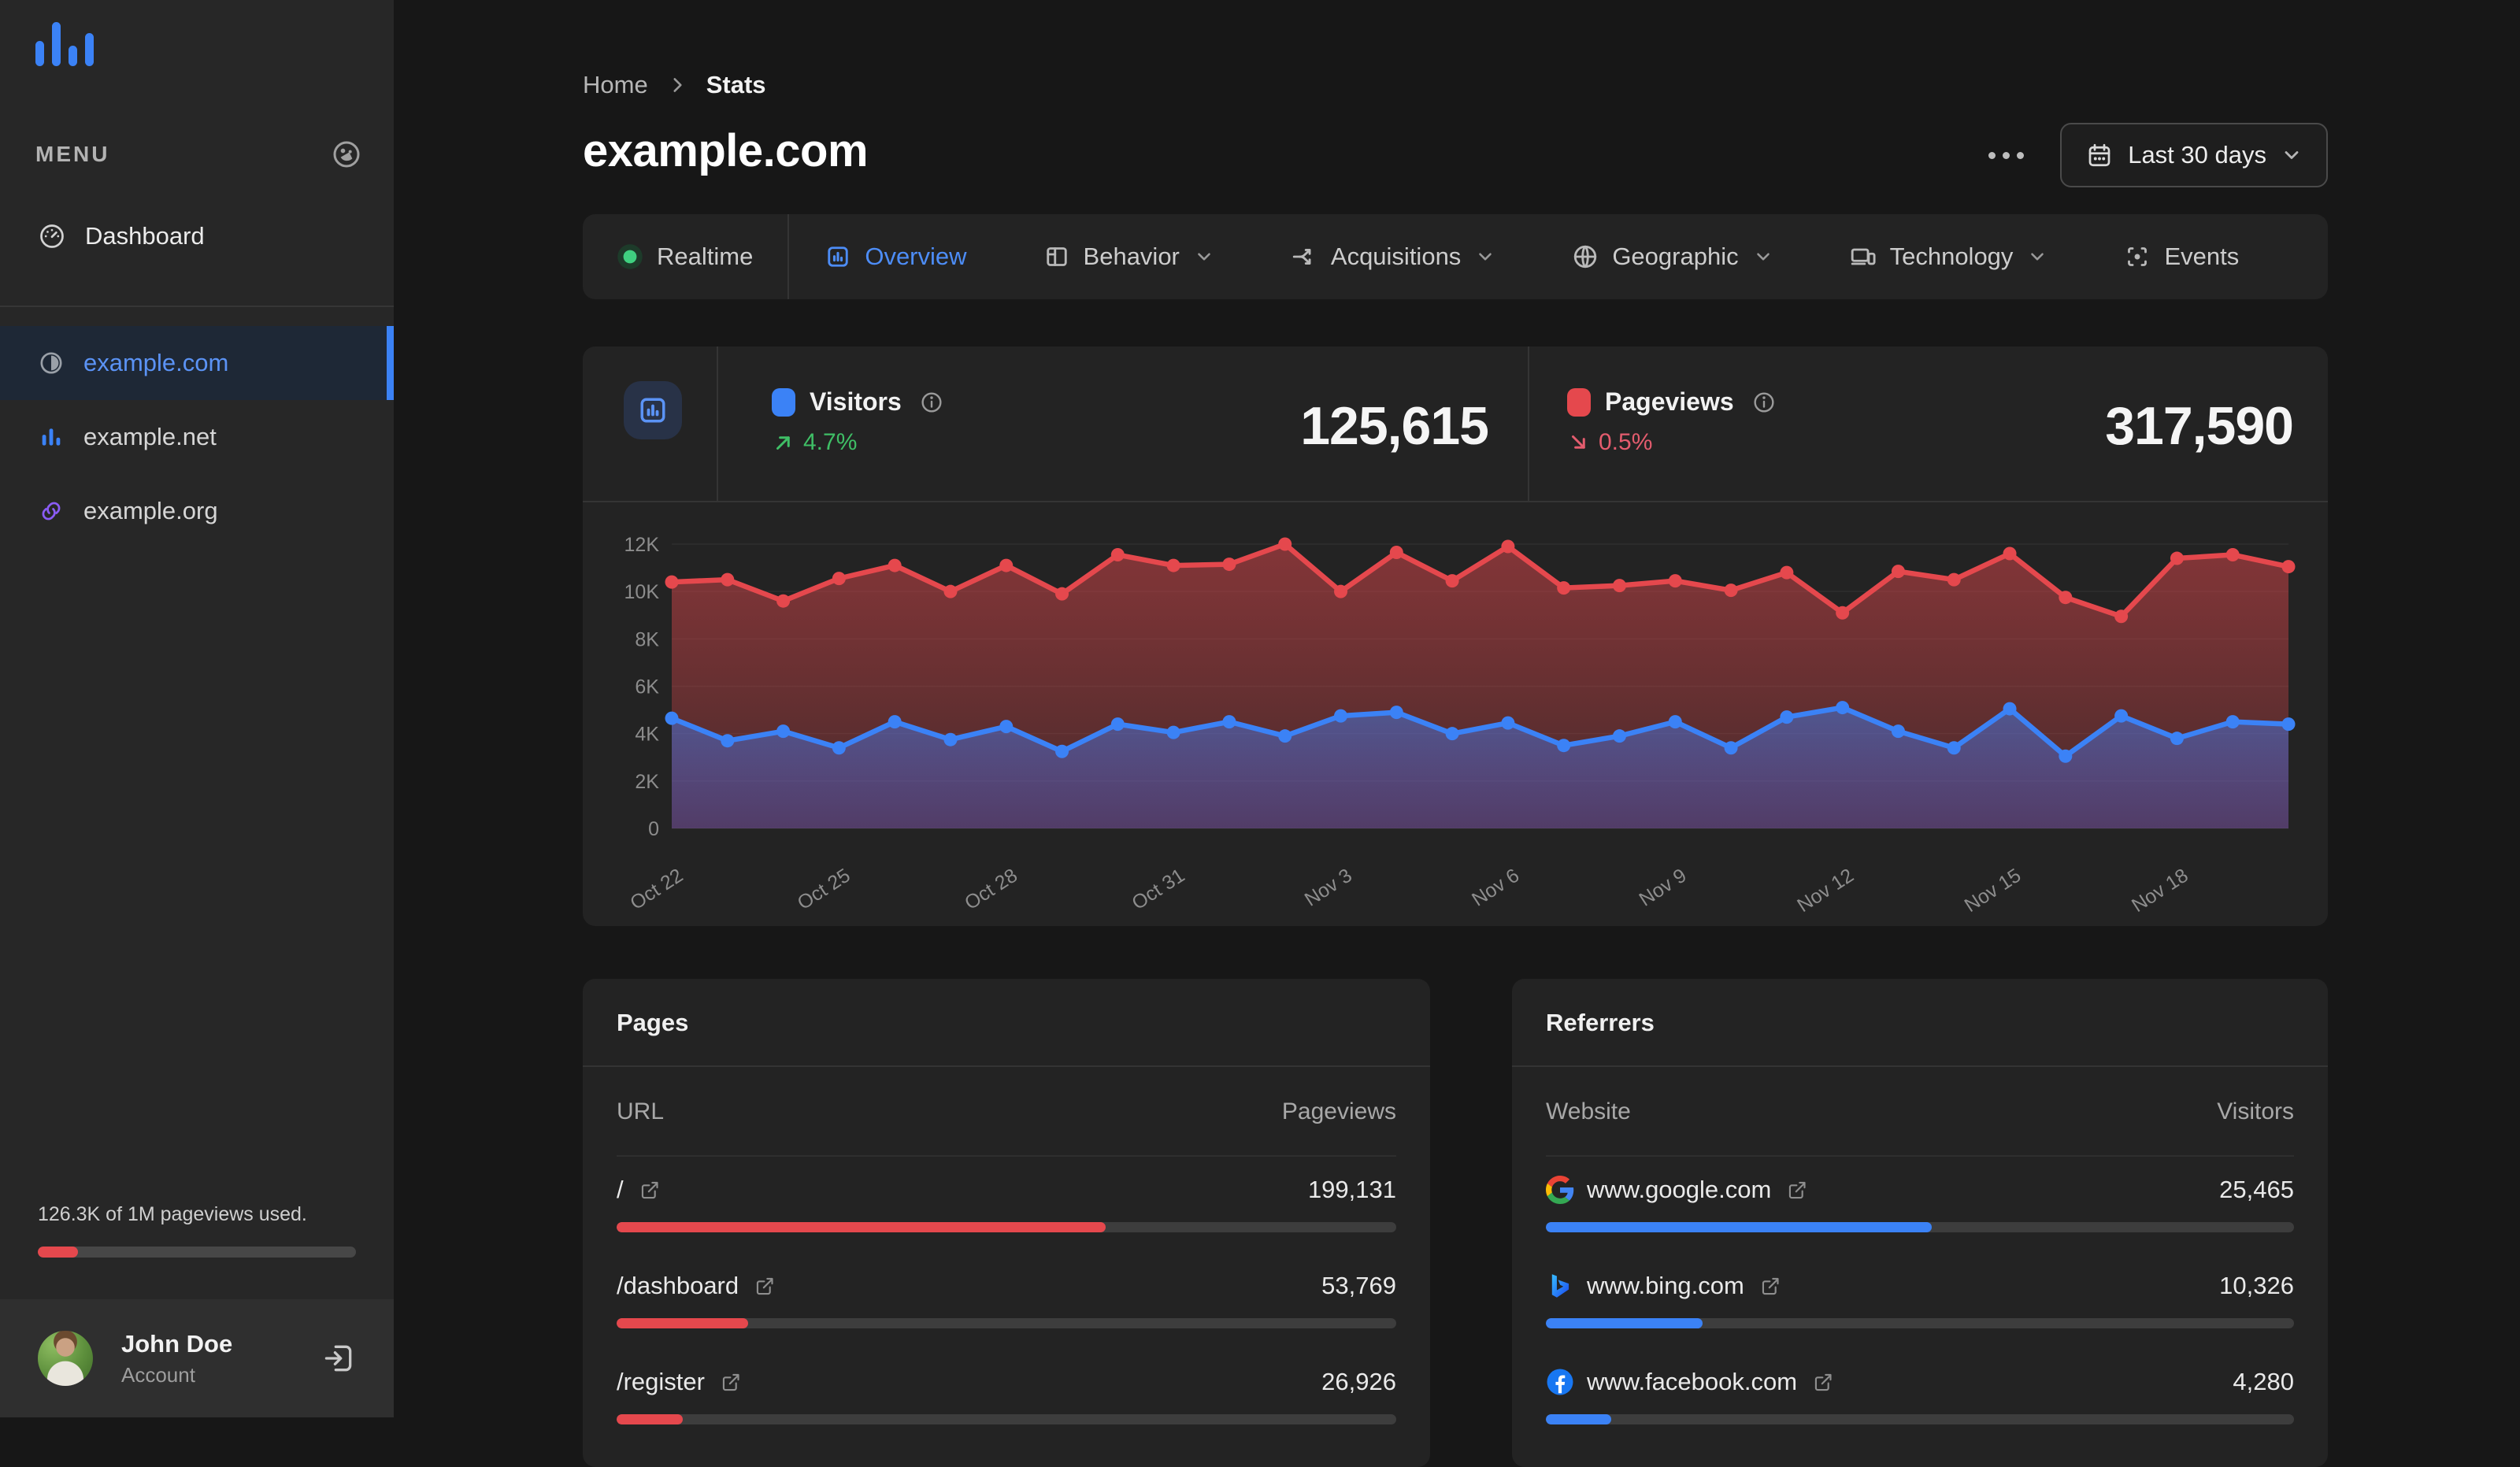  Describe the element at coordinates (1920, 1316) in the screenshot. I see `referrer-row: www.bing.com 10,326` at that location.